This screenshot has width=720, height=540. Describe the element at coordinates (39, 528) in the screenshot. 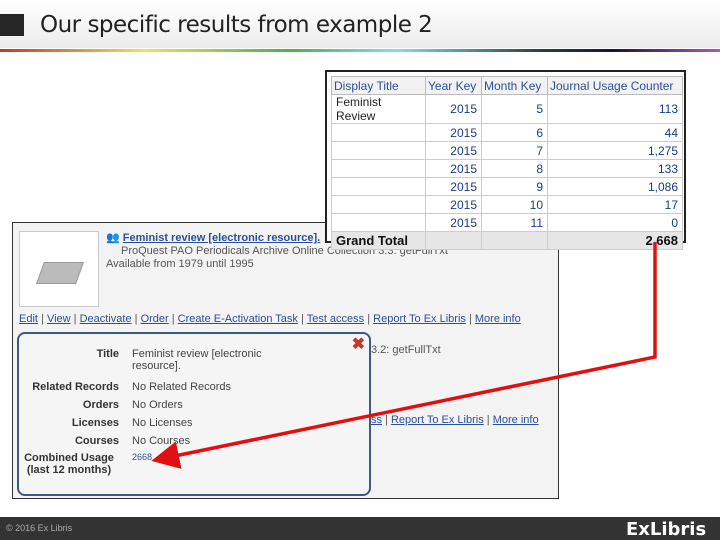

I see `copyright: © 2016 Ex Libris` at that location.